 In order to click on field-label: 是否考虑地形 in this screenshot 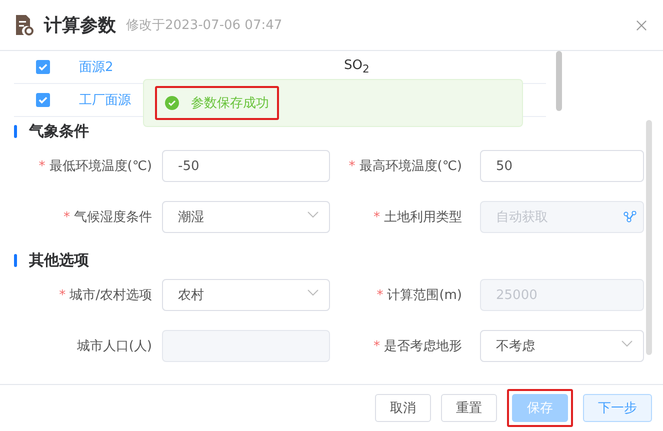, I will do `click(423, 346)`.